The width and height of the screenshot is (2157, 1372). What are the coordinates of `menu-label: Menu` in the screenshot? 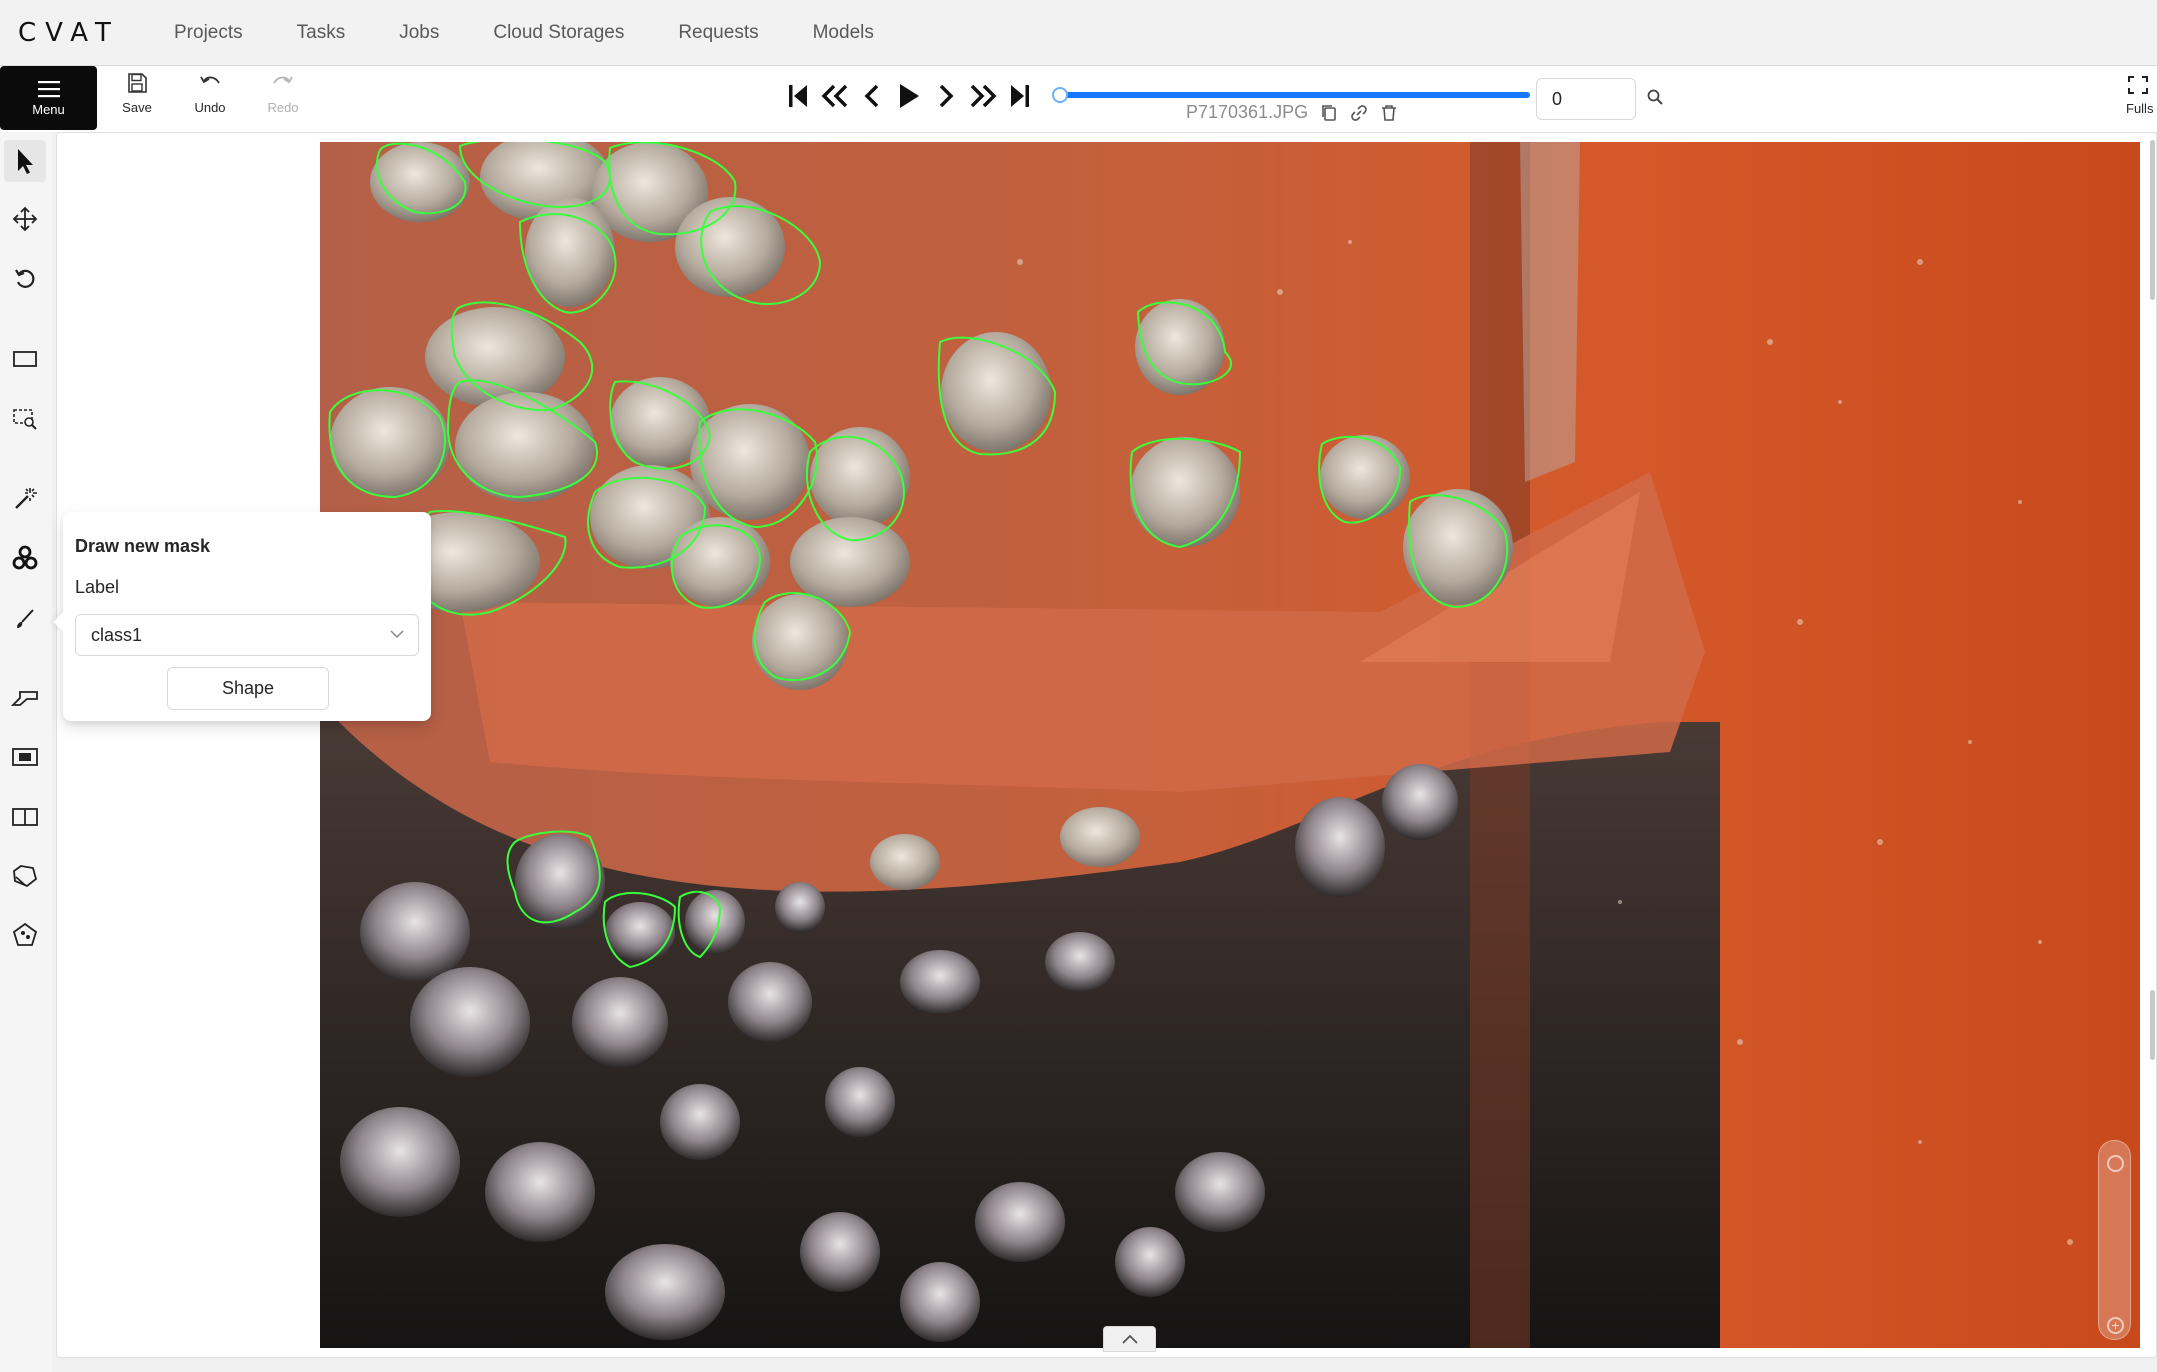 It's located at (48, 109).